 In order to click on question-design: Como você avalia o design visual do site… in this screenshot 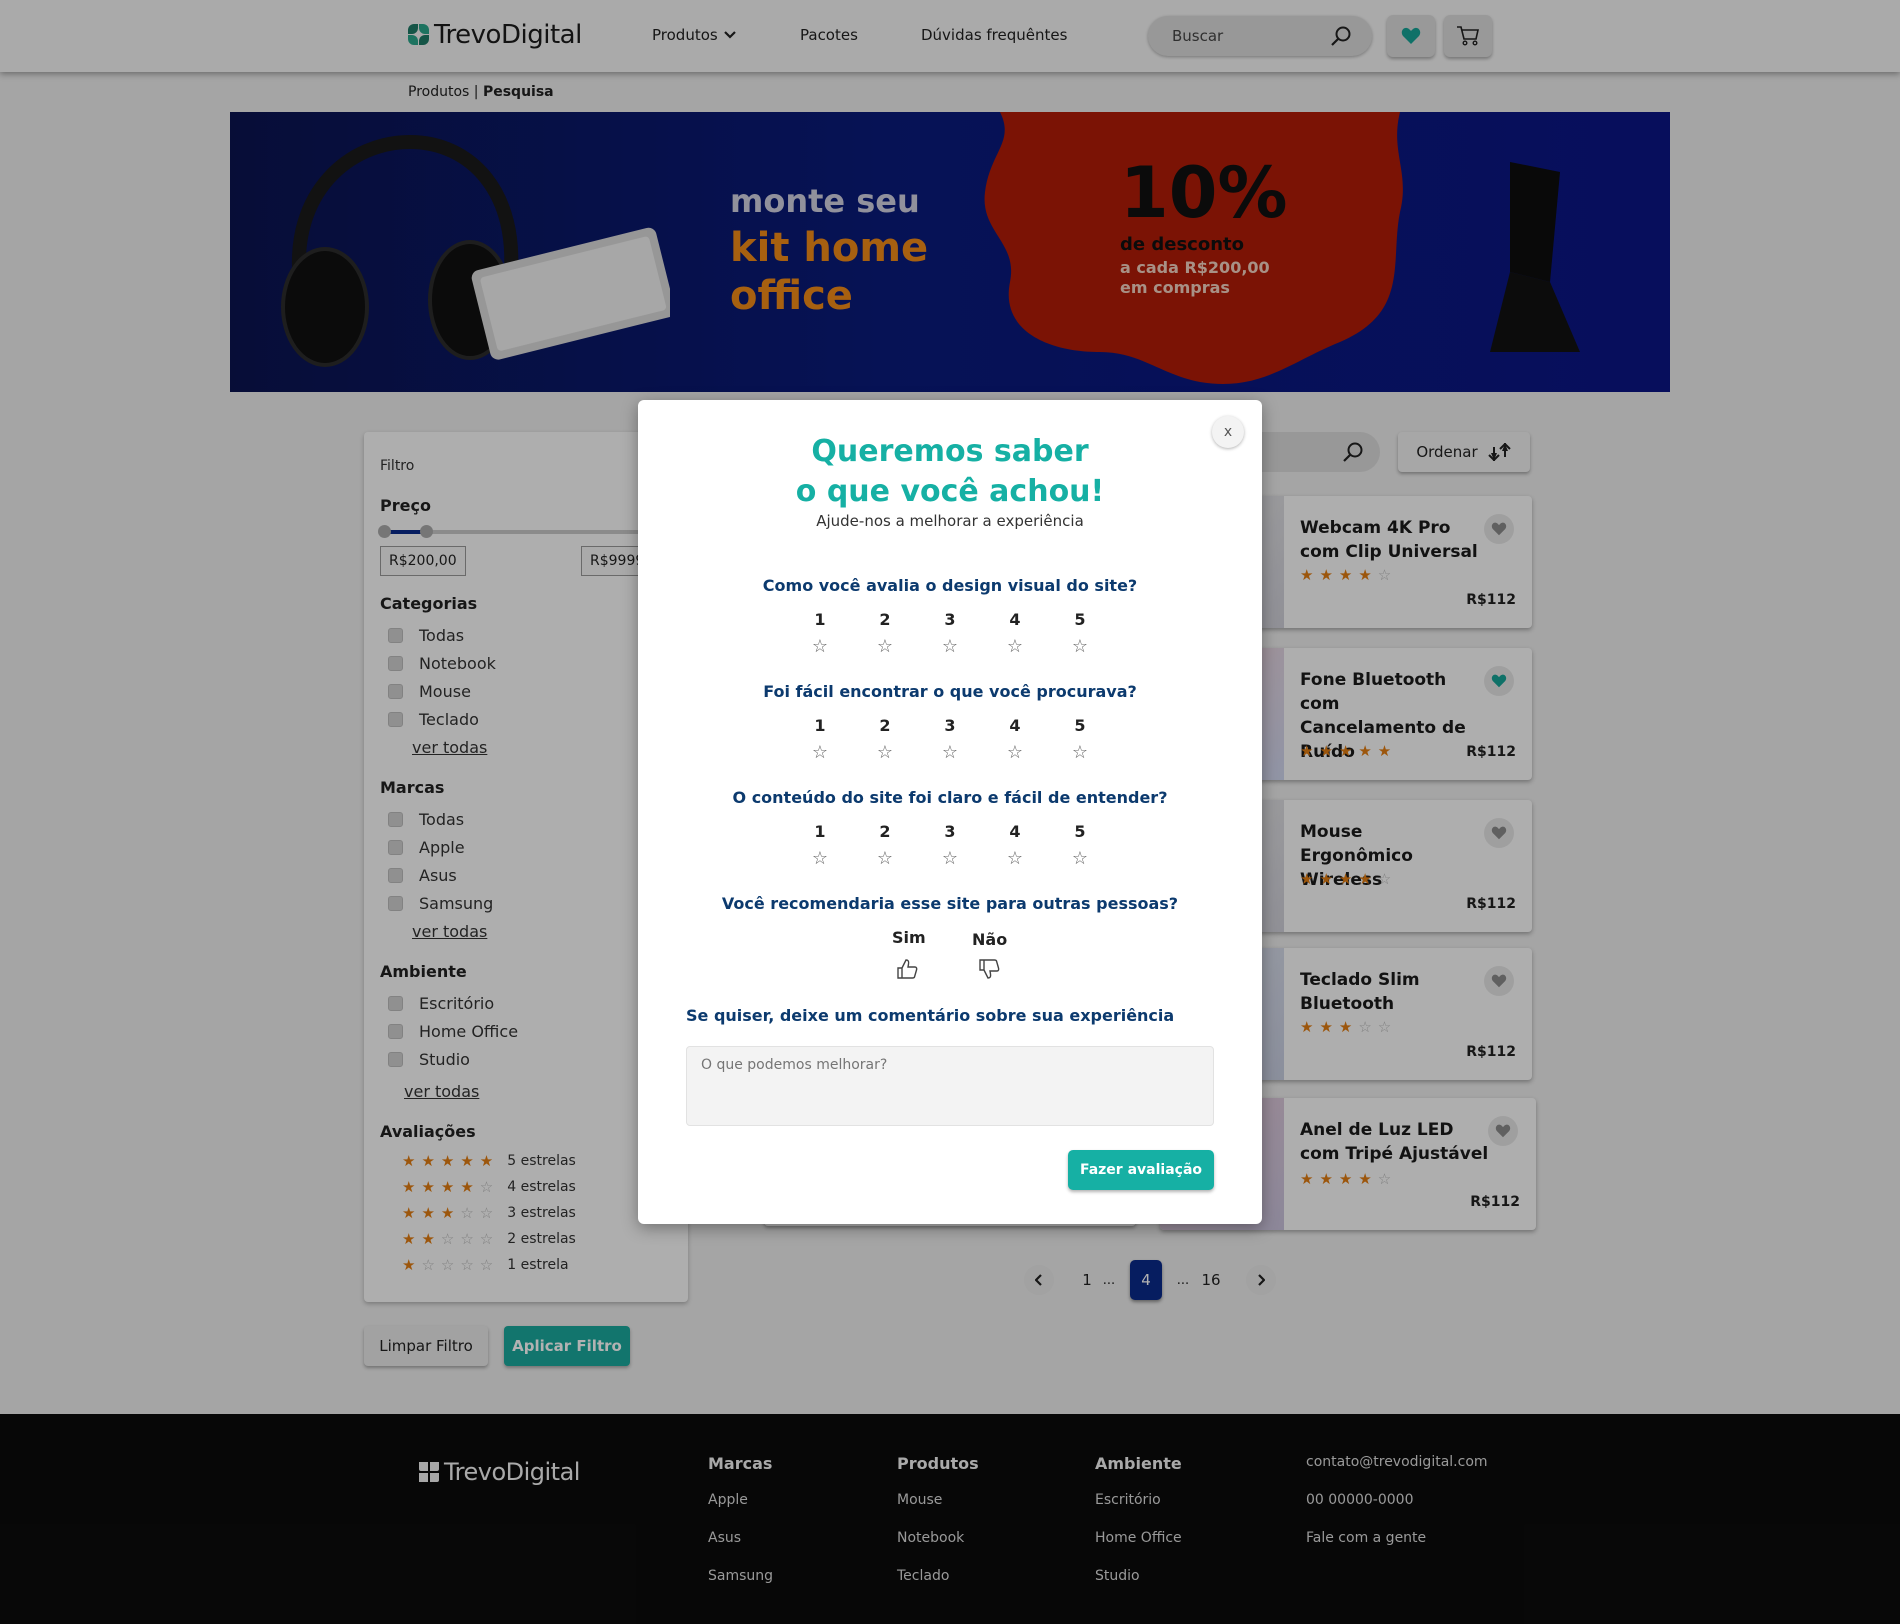, I will do `click(950, 585)`.